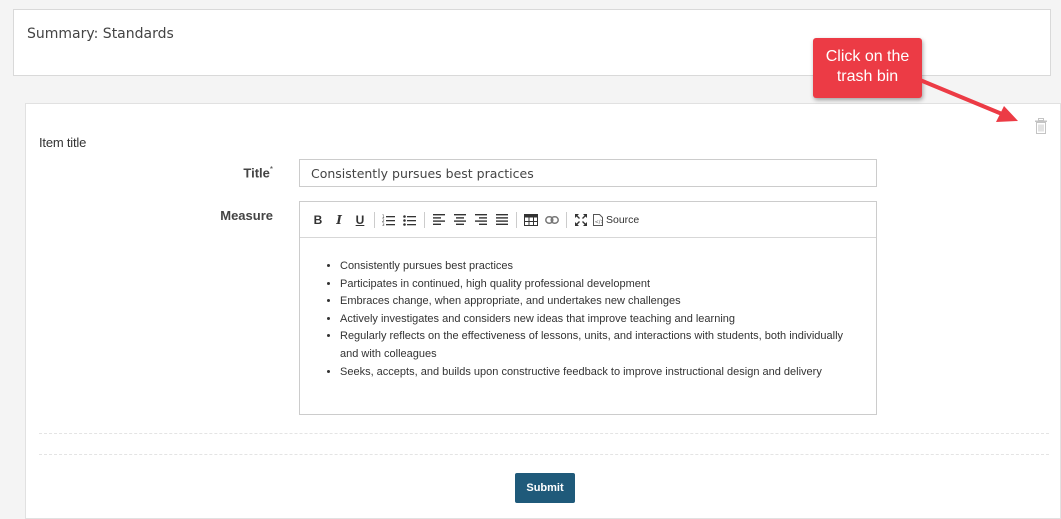 Image resolution: width=1061 pixels, height=519 pixels. Describe the element at coordinates (481, 220) in the screenshot. I see `align-right-icon` at that location.